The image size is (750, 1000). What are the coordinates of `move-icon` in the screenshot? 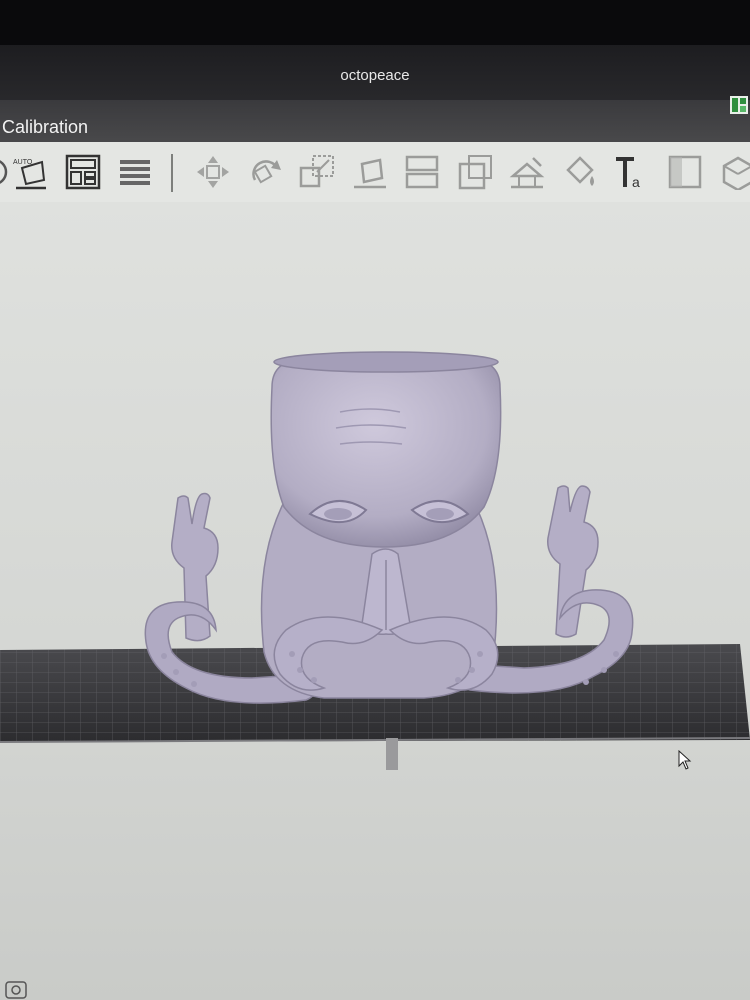 It's located at (213, 172).